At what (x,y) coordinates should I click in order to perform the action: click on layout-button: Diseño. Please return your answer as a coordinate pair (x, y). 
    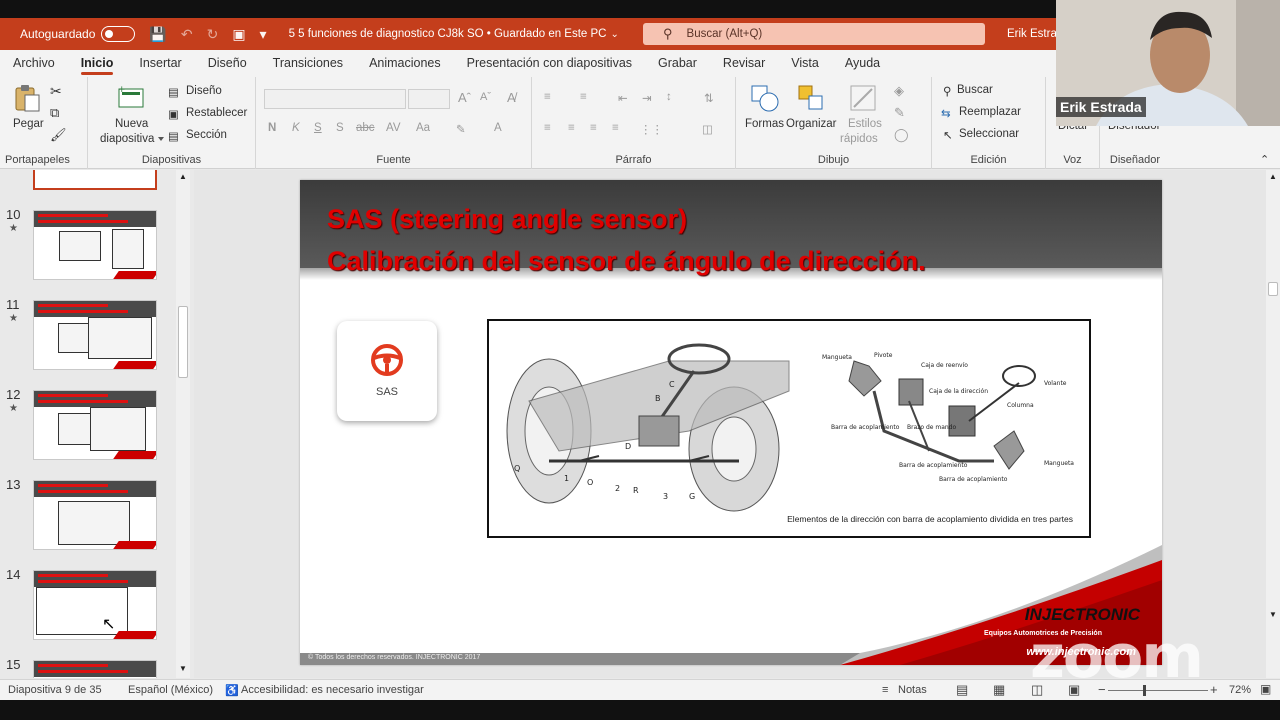
    Looking at the image, I should click on (204, 91).